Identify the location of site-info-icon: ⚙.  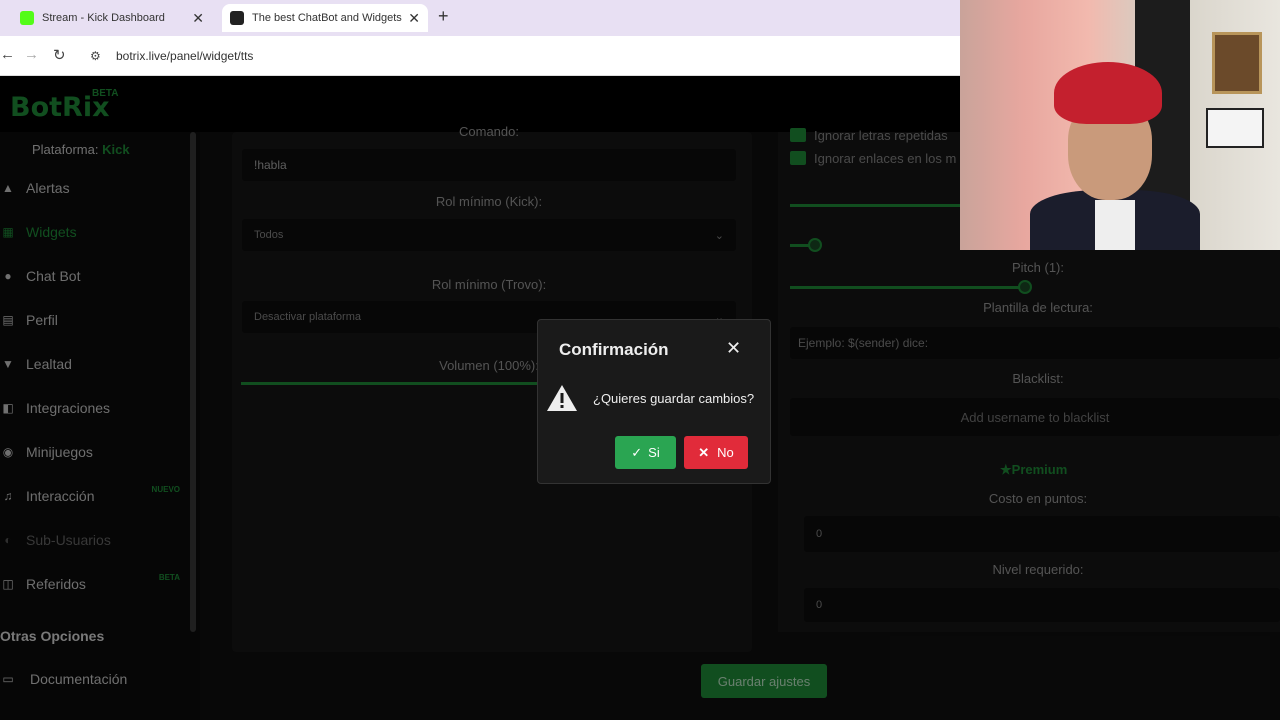
(95, 56).